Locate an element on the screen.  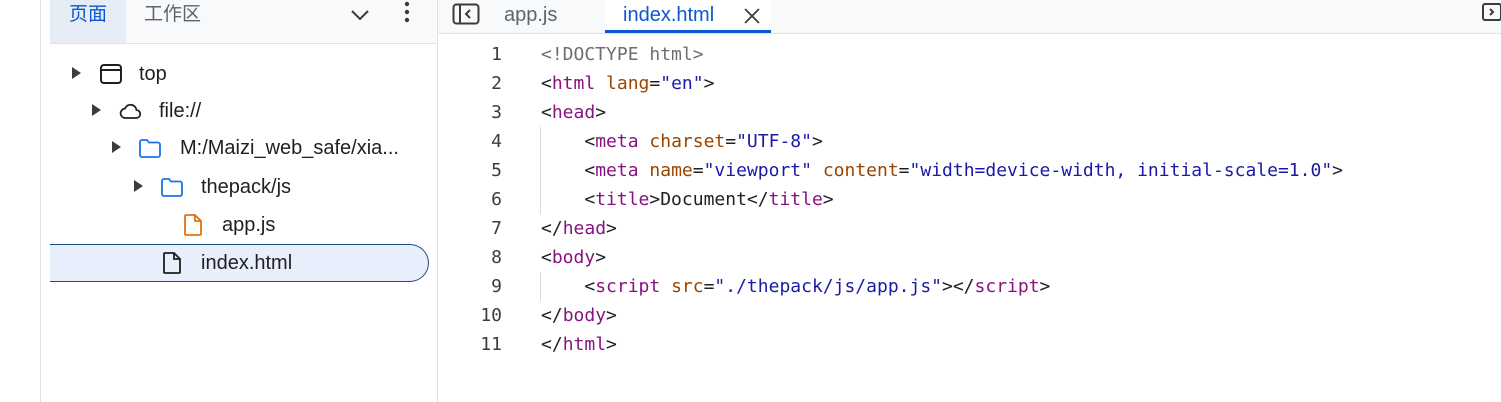
code-line: 11 </html> is located at coordinates (969, 344).